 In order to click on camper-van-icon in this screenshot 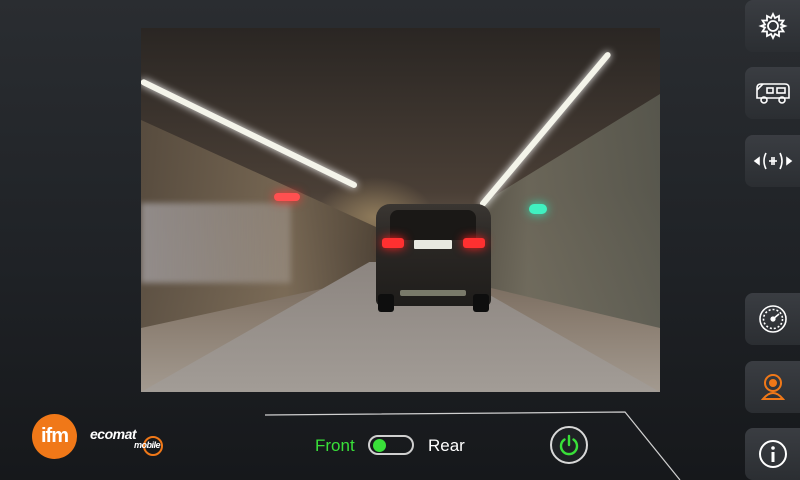, I will do `click(772, 93)`.